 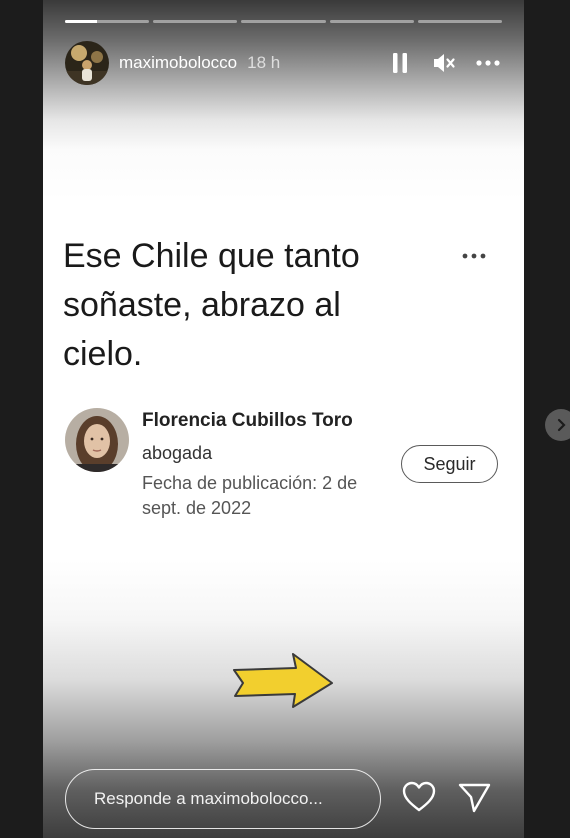 I want to click on author-role: abogada, so click(x=177, y=453).